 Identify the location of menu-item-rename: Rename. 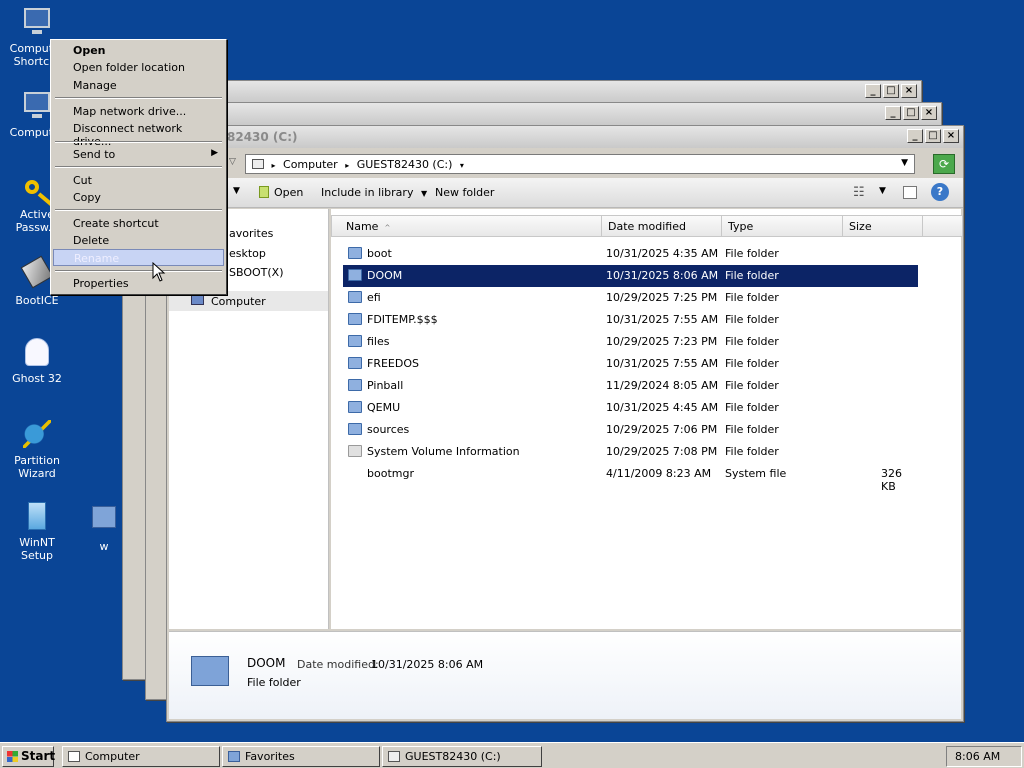
(138, 257).